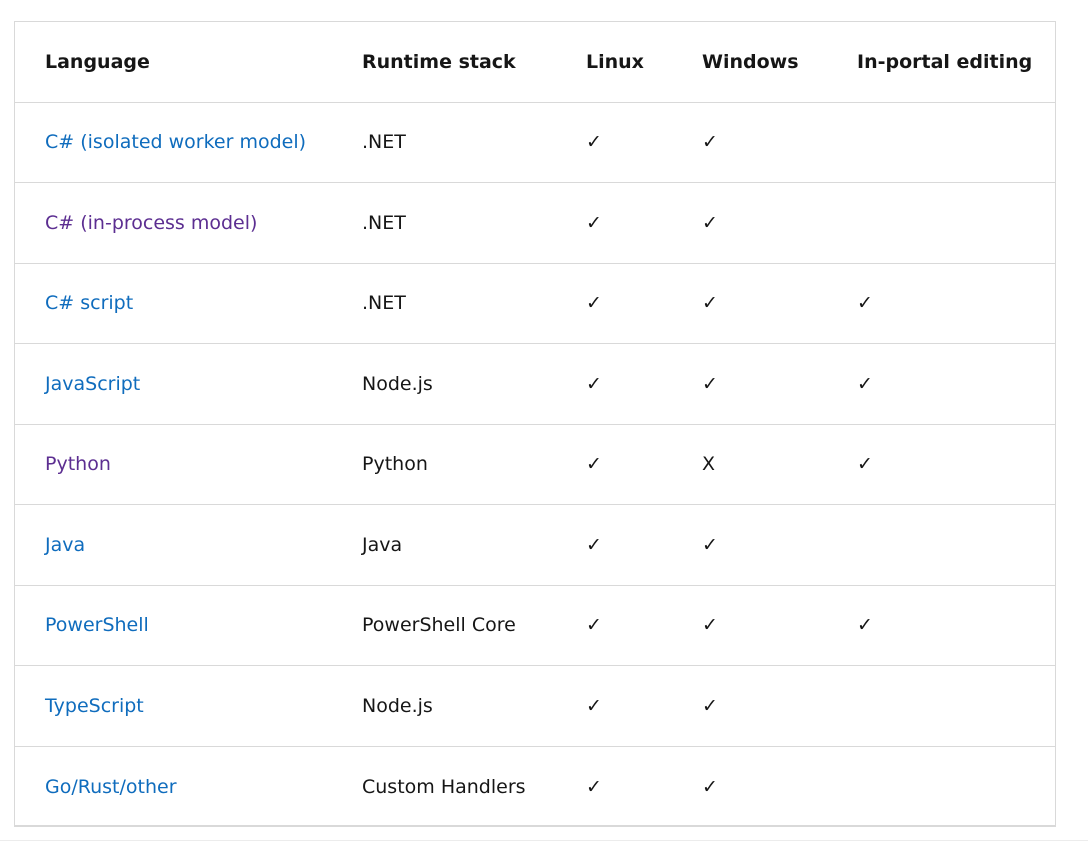 The height and width of the screenshot is (842, 1088). What do you see at coordinates (614, 62) in the screenshot?
I see `header-linux: Linux` at bounding box center [614, 62].